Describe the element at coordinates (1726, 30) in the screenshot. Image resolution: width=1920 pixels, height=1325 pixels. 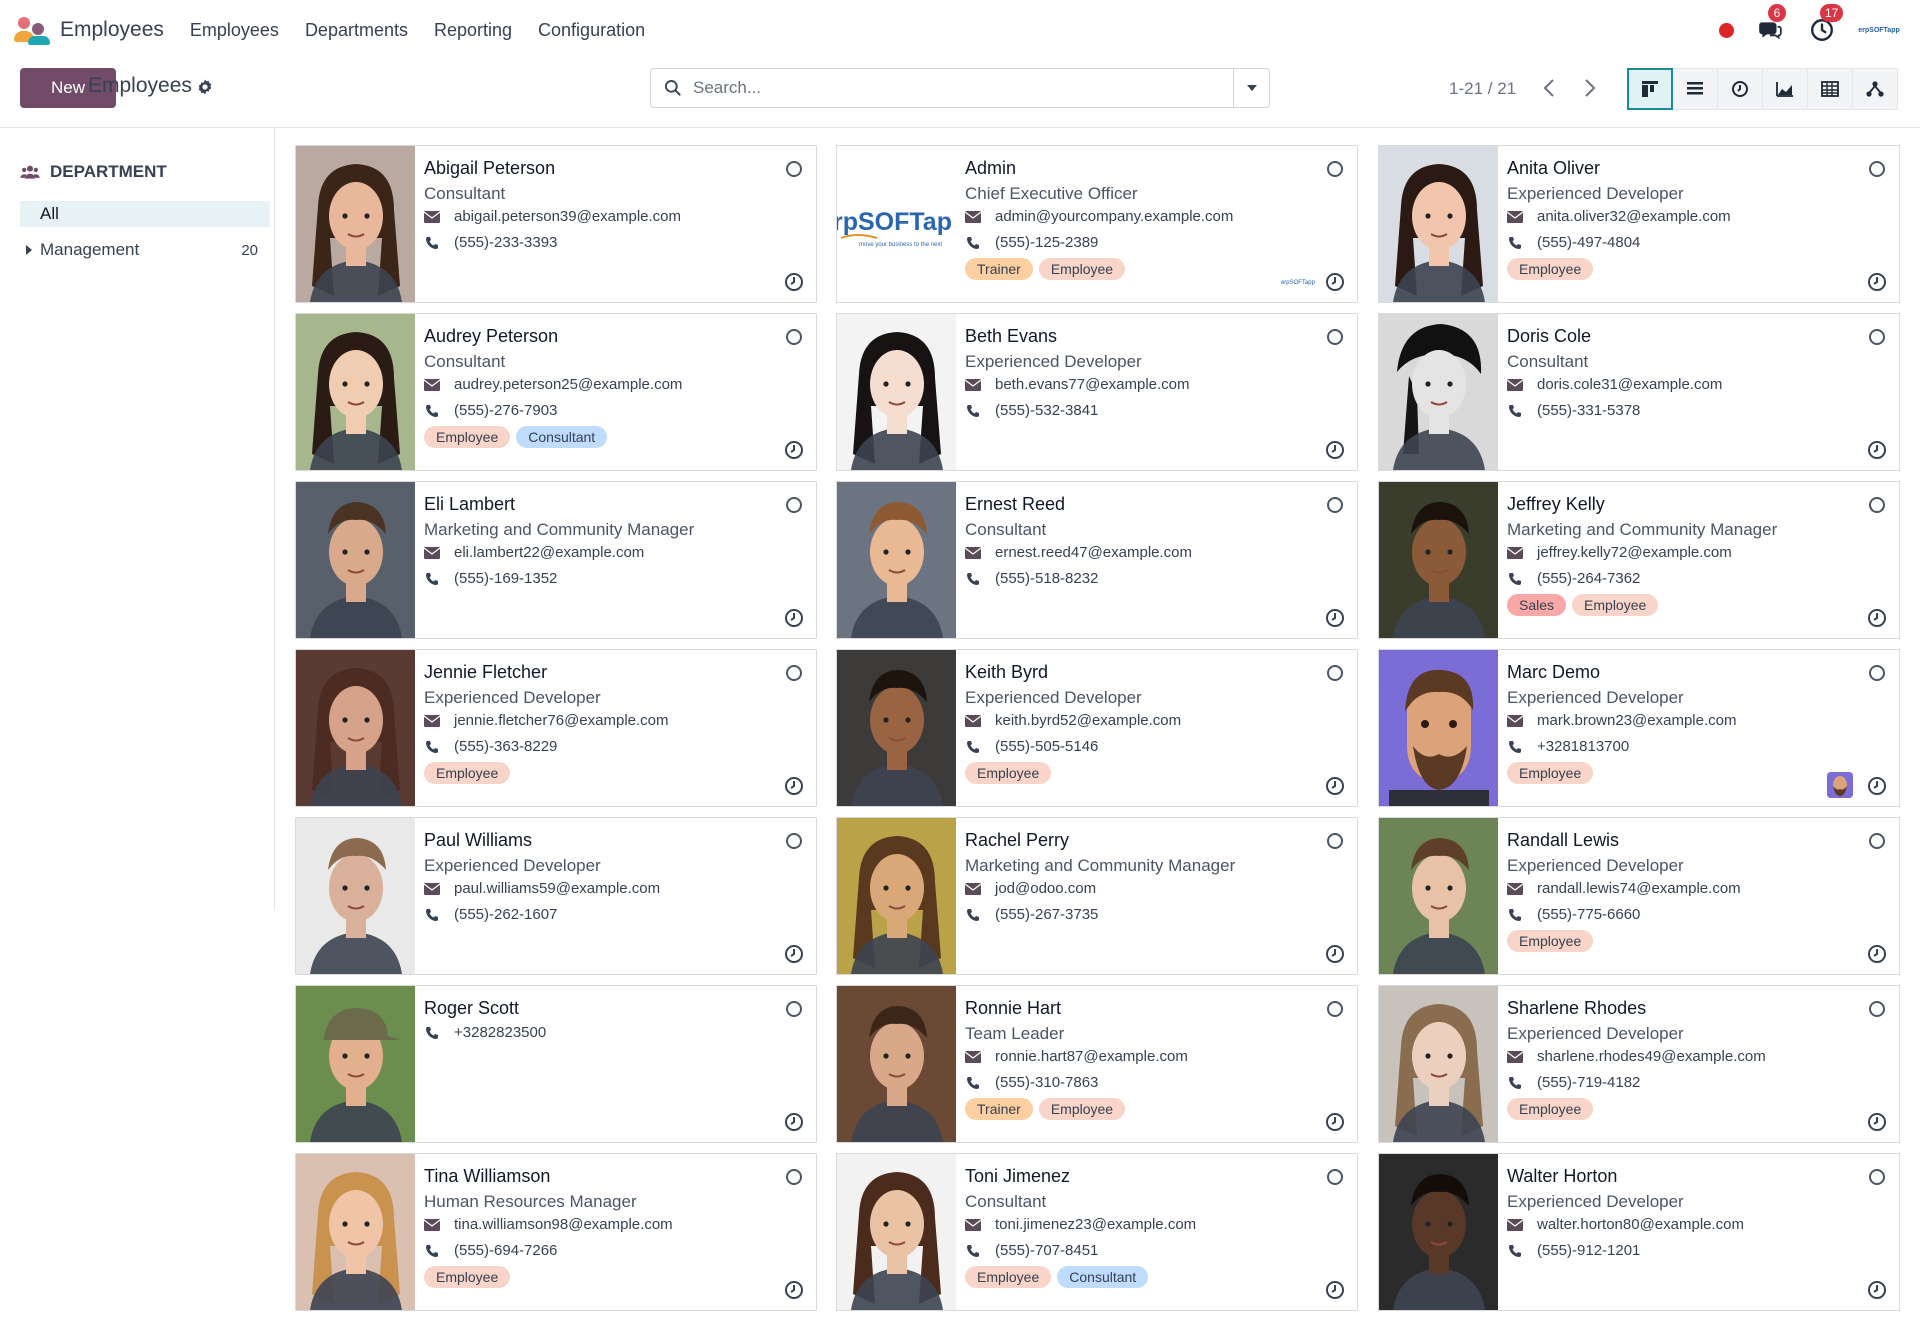
I see `status-dot-icon` at that location.